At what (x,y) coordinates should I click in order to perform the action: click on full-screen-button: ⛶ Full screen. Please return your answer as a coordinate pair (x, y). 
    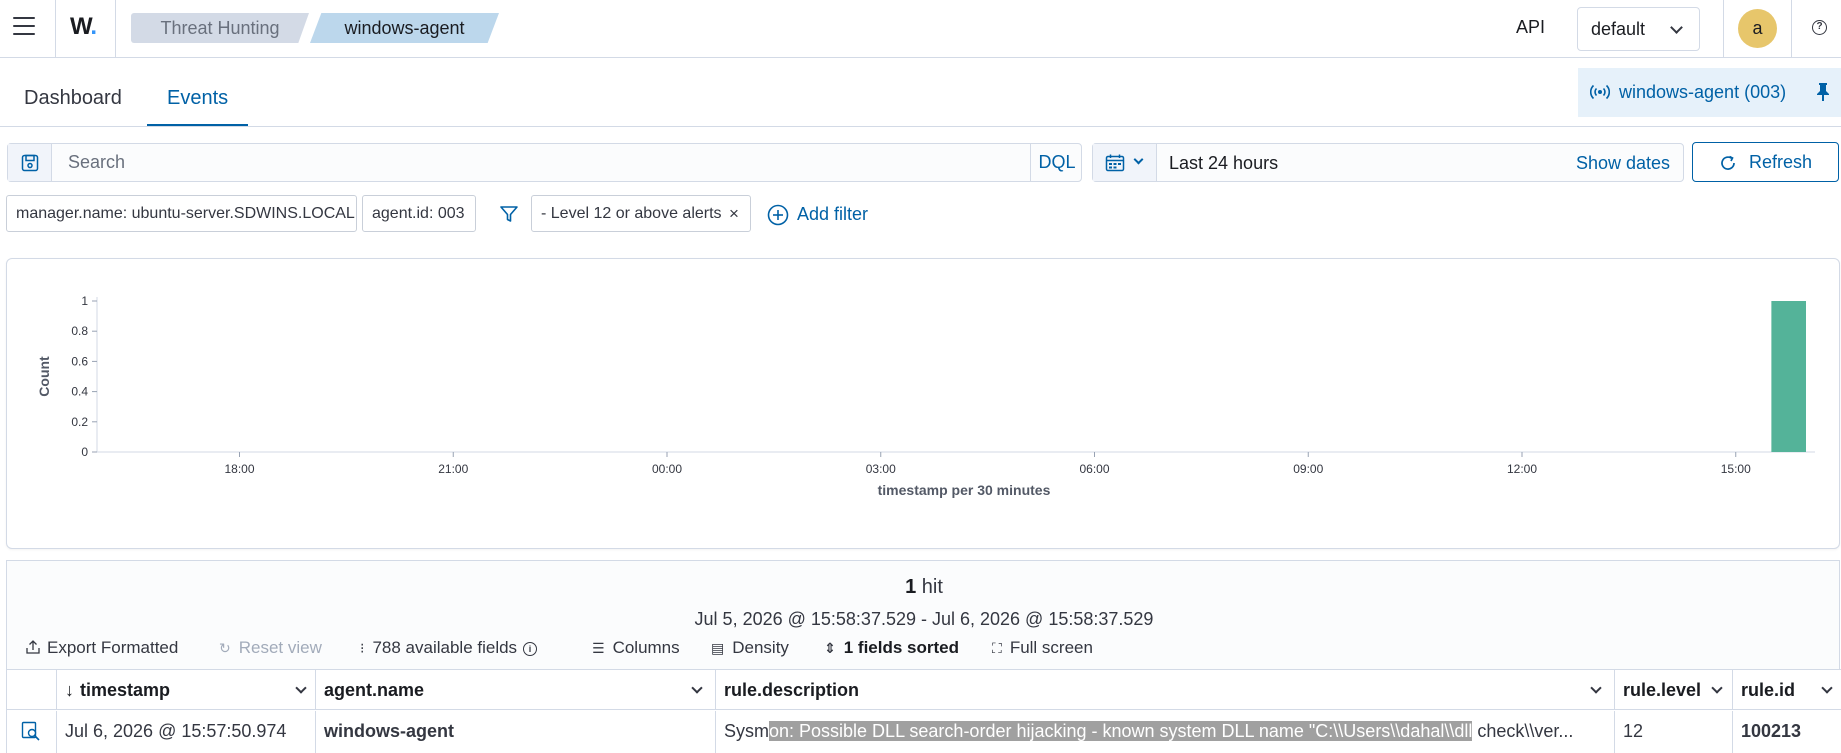
    Looking at the image, I should click on (1042, 648).